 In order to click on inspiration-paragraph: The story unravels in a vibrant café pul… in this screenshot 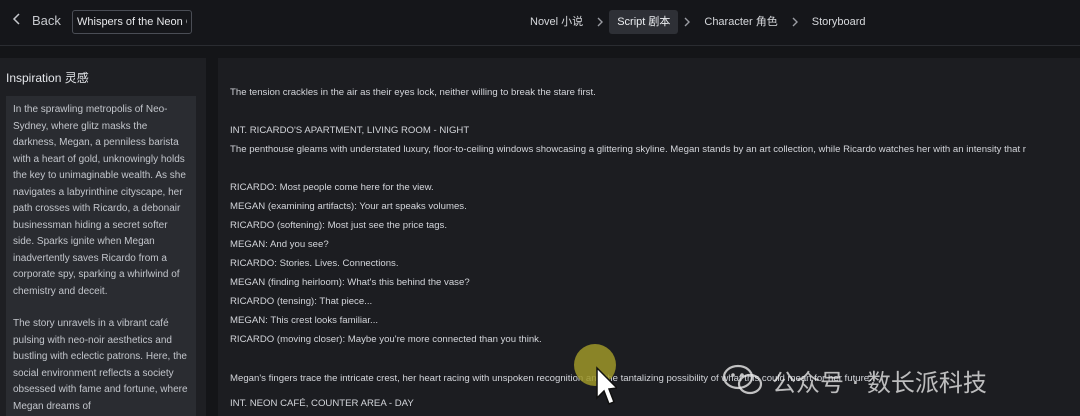, I will do `click(100, 365)`.